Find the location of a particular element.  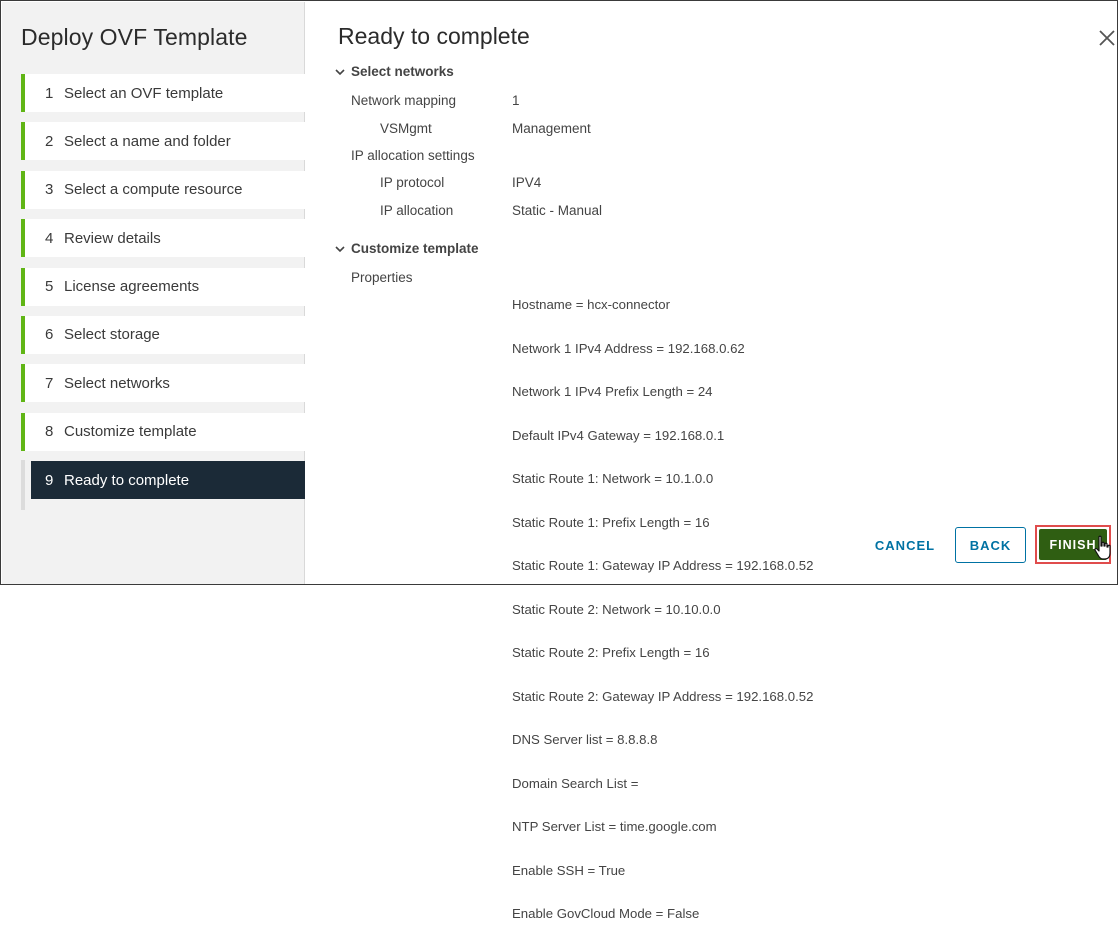

property-line: Static Route 2: Network = 10.10.0.0 is located at coordinates (616, 609).